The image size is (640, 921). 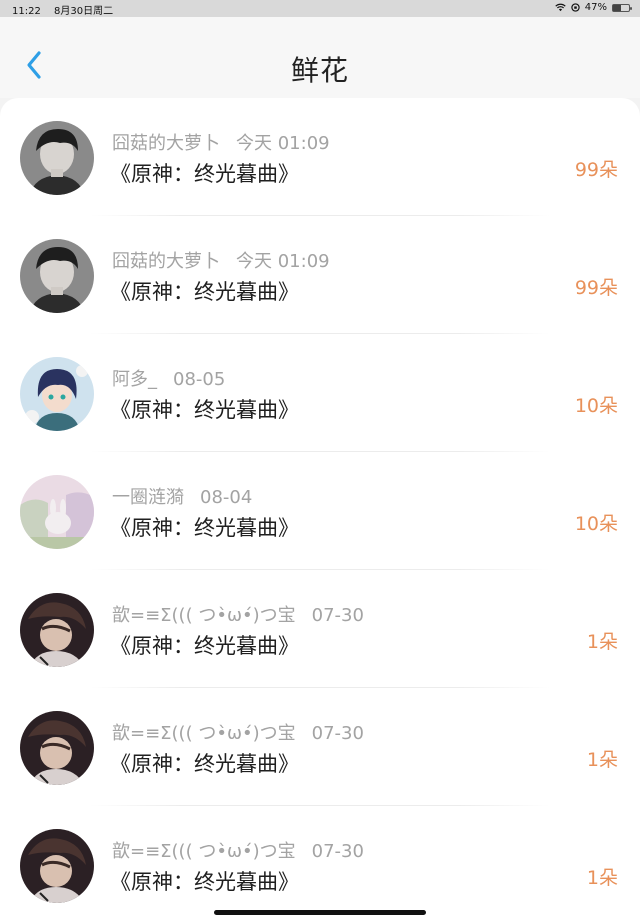 I want to click on home-indicator, so click(x=320, y=912).